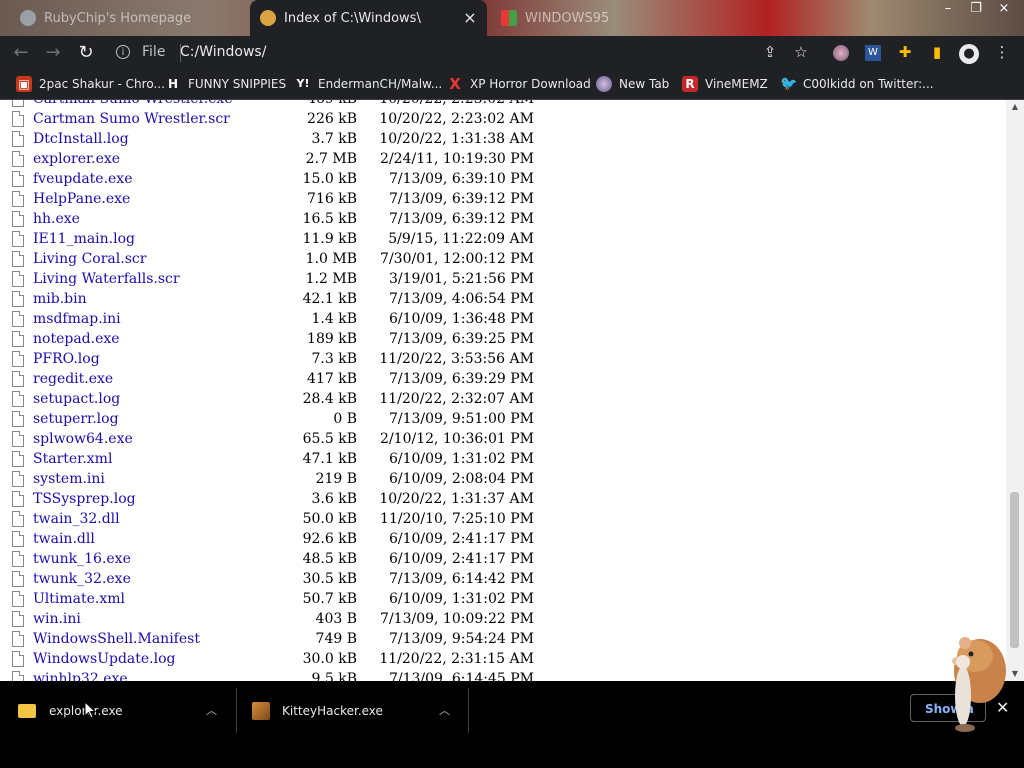 This screenshot has height=768, width=1024. I want to click on file-link: WindowsShell.Manifest, so click(116, 639).